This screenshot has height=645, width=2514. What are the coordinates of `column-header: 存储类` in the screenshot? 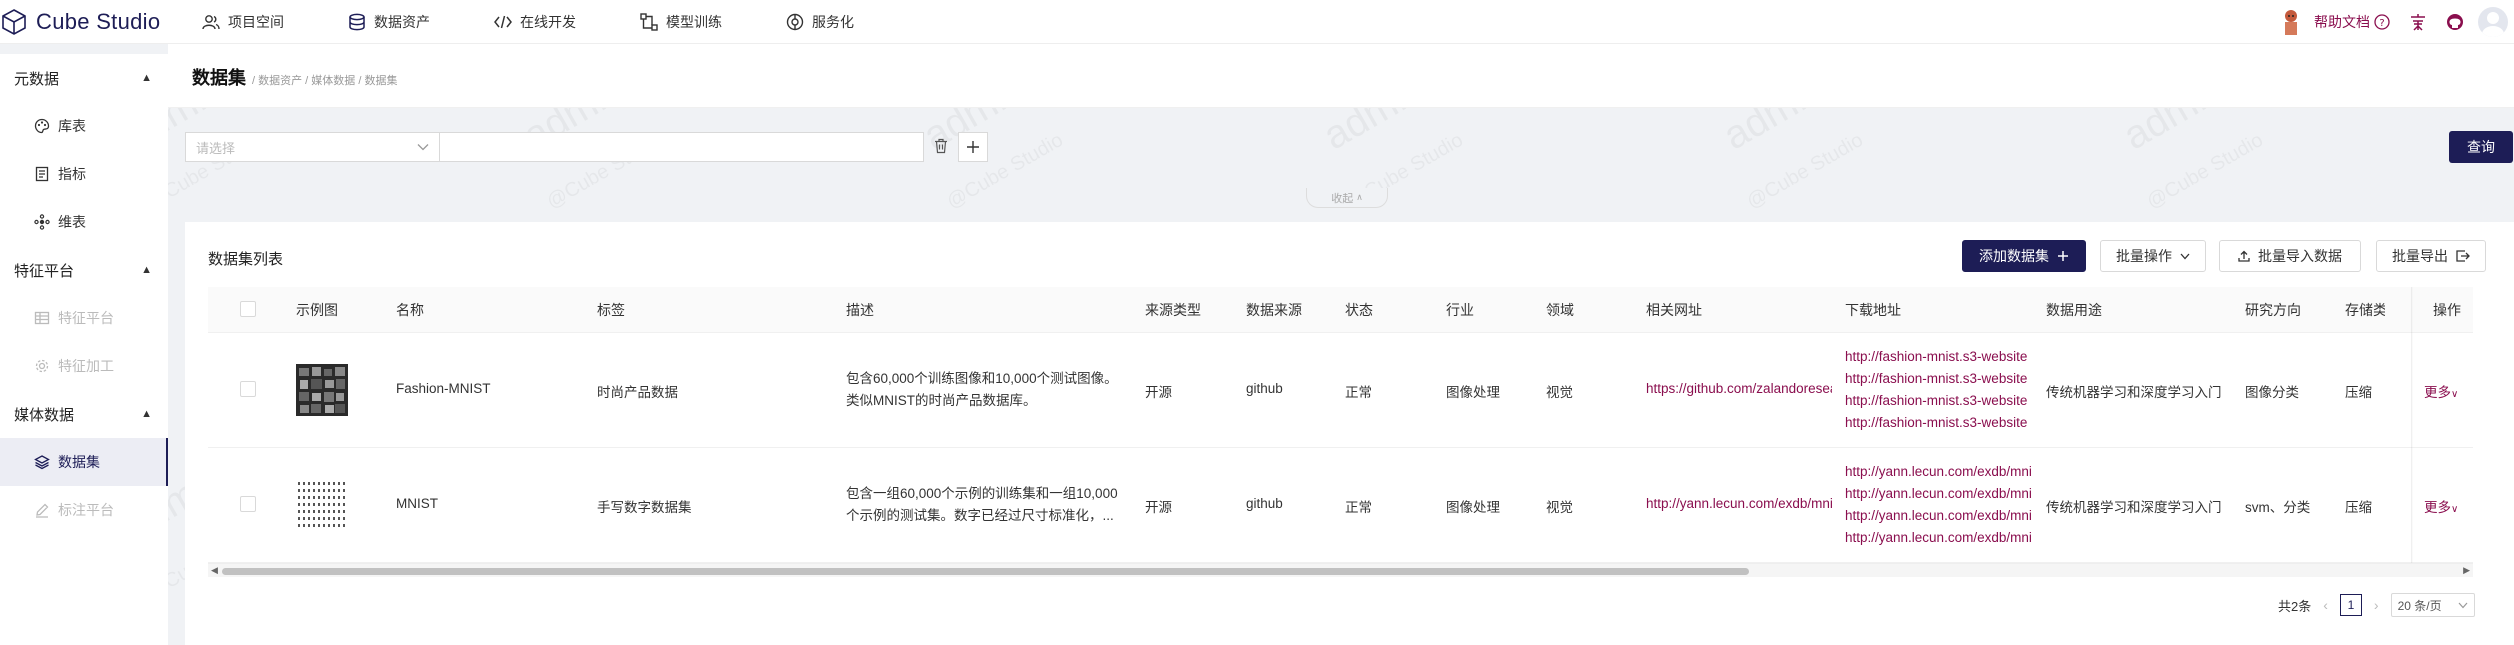 It's located at (2365, 310).